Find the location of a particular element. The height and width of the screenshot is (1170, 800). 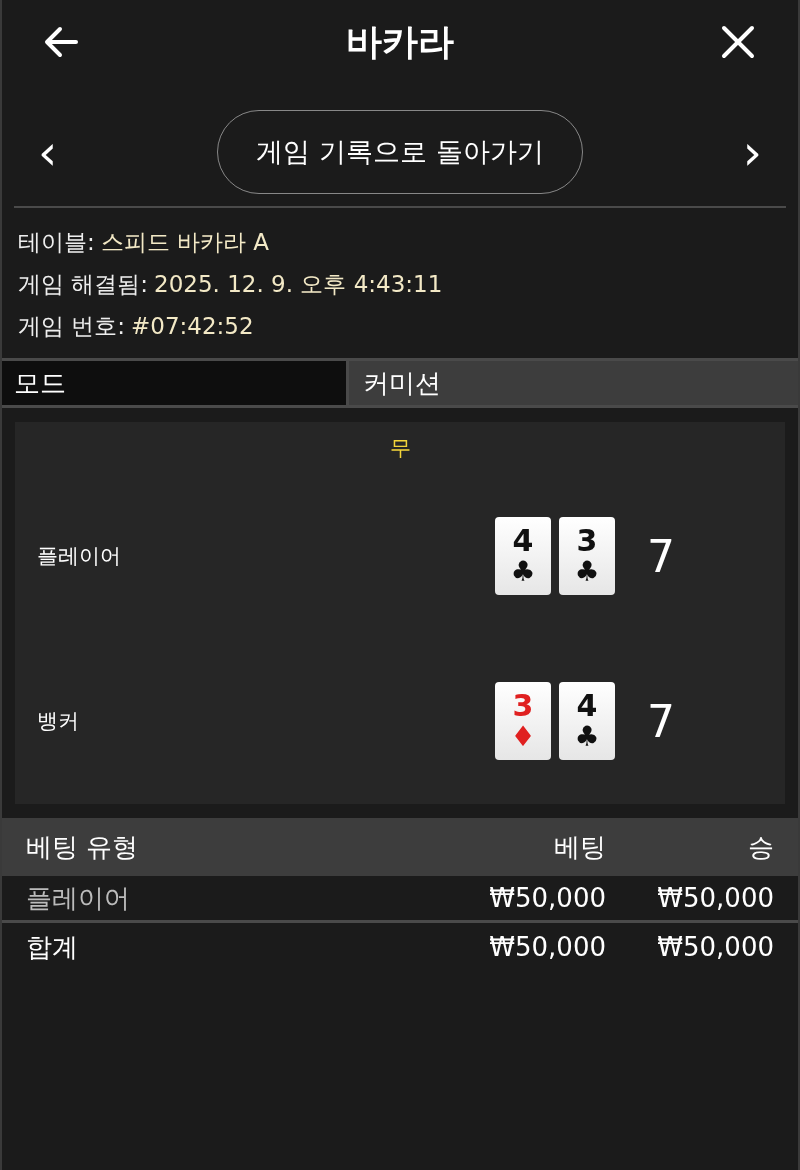

playing-card: 3 ♣ is located at coordinates (587, 556).